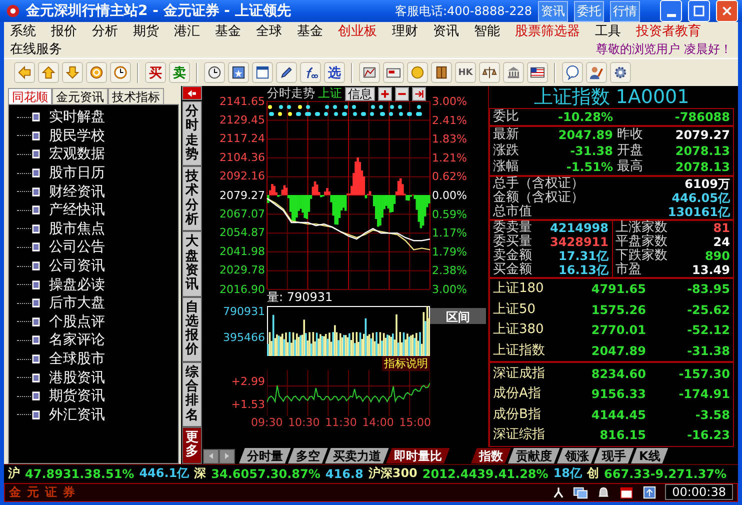 The image size is (742, 505). I want to click on tree-item: 期货资讯, so click(77, 396).